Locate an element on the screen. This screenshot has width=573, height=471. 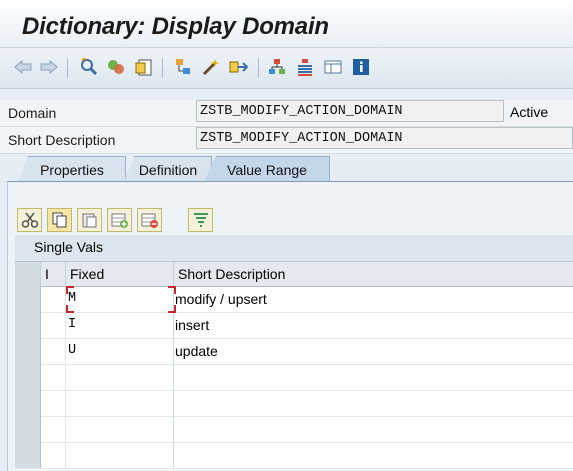
tab-definition: Definition is located at coordinates (168, 169).